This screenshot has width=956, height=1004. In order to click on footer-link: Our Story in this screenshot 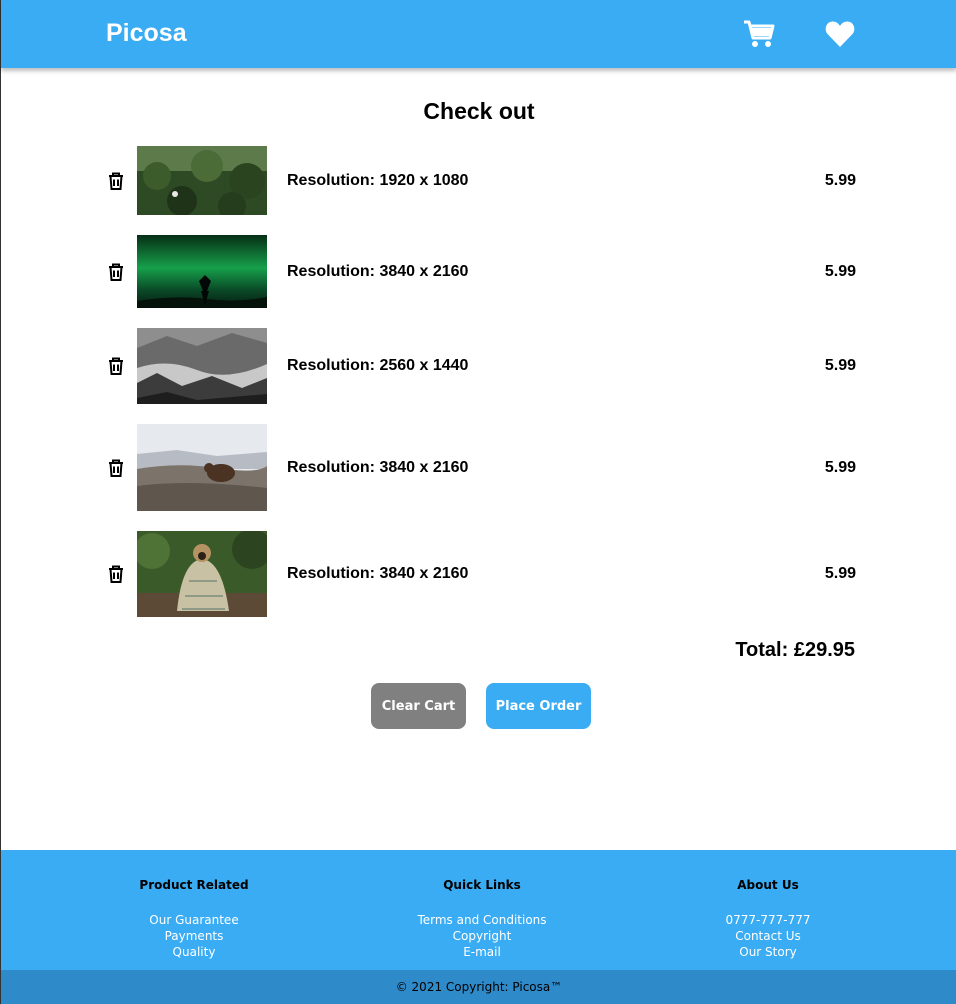, I will do `click(768, 952)`.